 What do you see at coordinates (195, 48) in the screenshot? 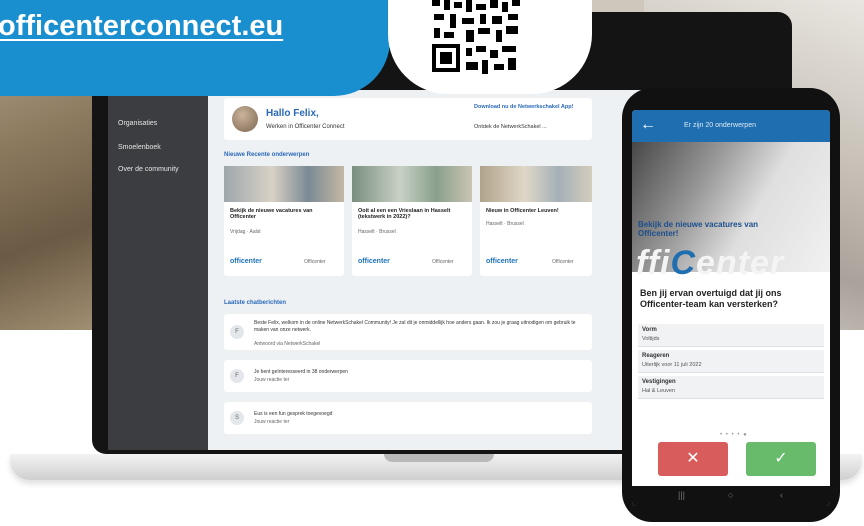
I see `url-banner: g officenterconnect.eu` at bounding box center [195, 48].